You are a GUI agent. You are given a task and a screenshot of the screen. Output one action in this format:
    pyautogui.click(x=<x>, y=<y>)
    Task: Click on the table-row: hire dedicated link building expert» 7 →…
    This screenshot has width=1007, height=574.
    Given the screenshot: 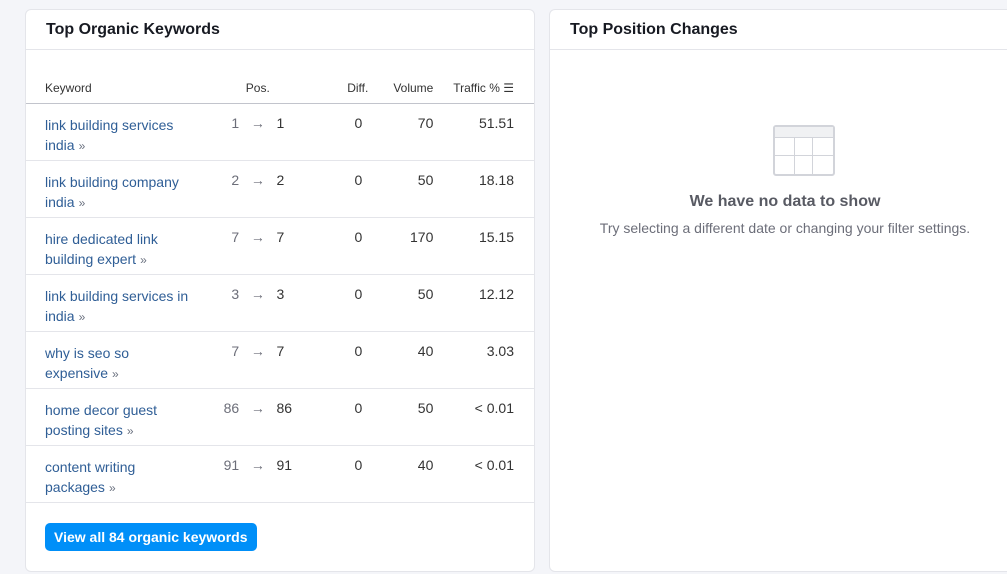 What is the action you would take?
    pyautogui.click(x=280, y=246)
    